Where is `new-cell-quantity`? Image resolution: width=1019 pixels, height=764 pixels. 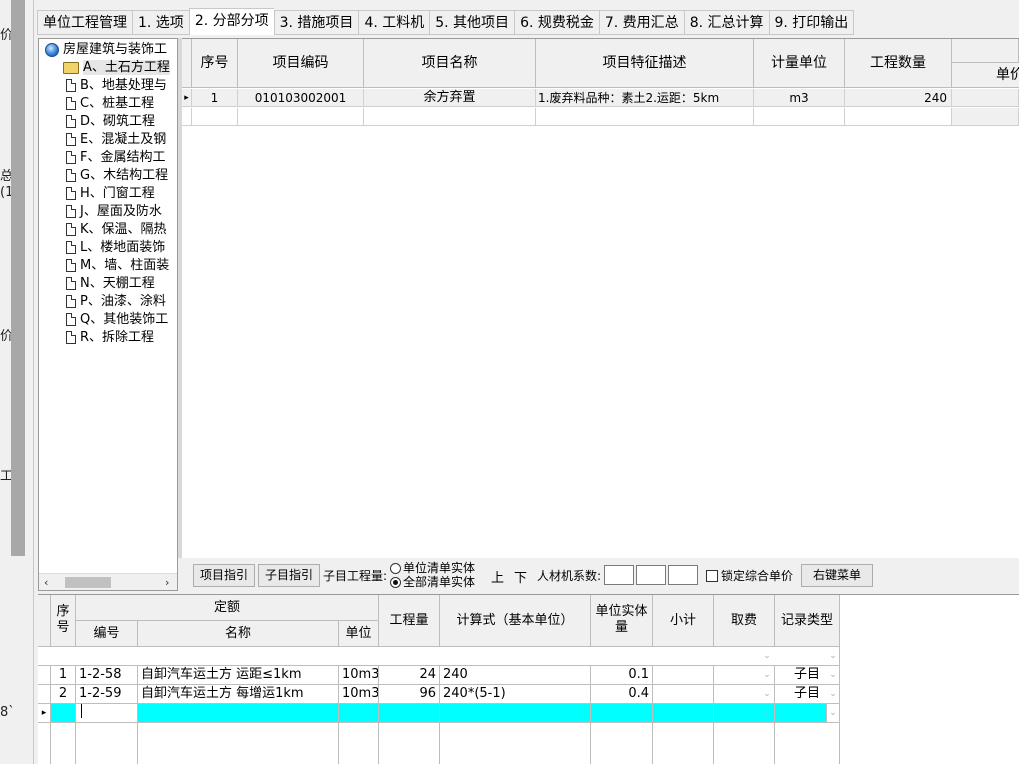
new-cell-quantity is located at coordinates (409, 713).